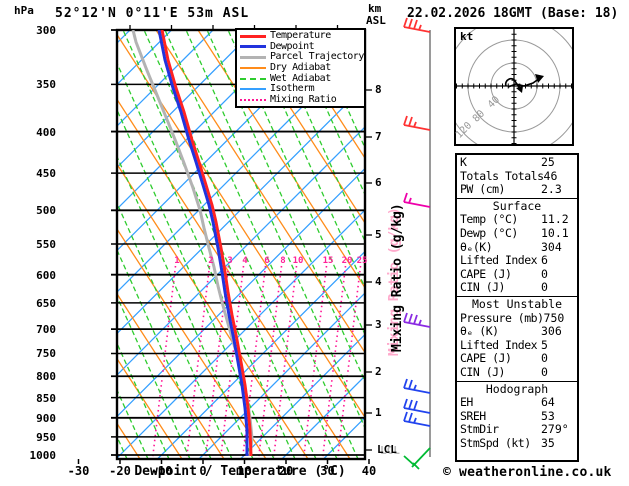  What do you see at coordinates (499, 260) in the screenshot?
I see `panel-row-label: Lifted Index` at bounding box center [499, 260].